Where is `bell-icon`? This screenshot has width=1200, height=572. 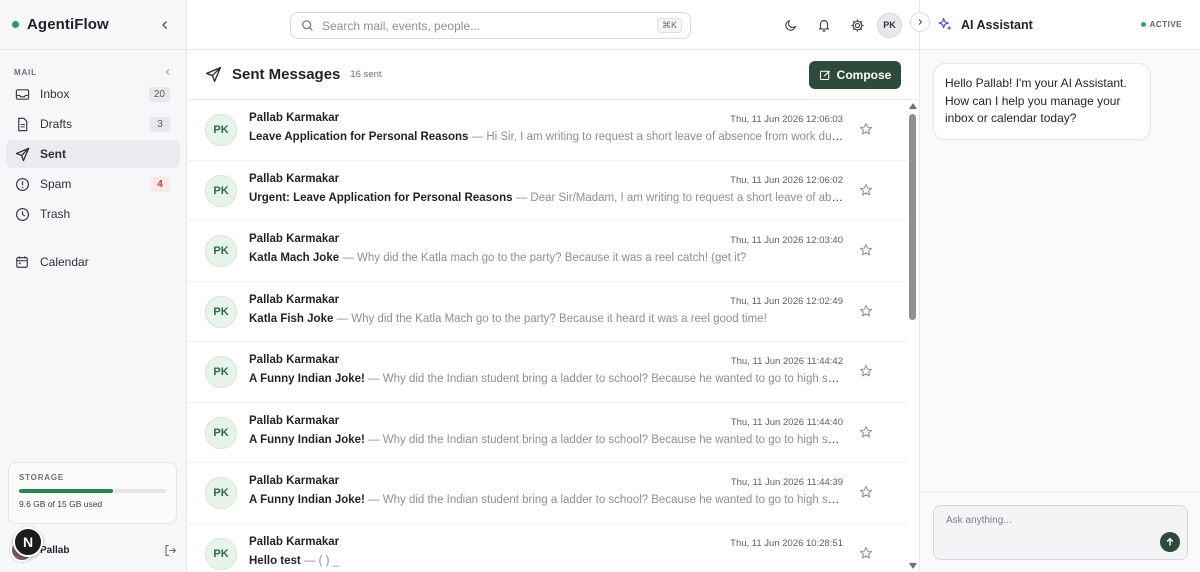
bell-icon is located at coordinates (824, 26).